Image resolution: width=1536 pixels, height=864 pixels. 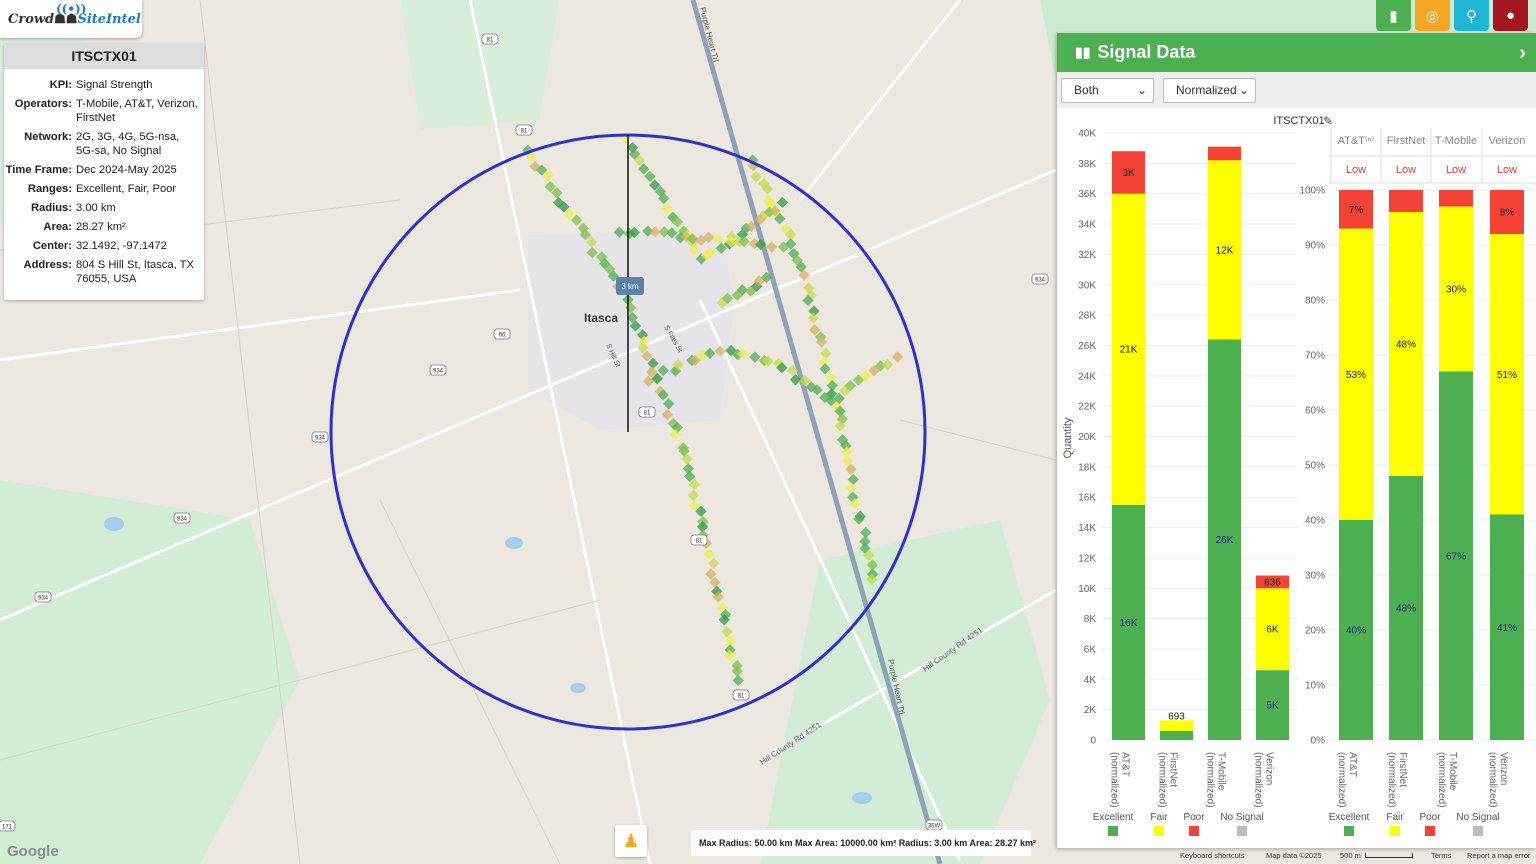 What do you see at coordinates (1225, 250) in the screenshot?
I see `bar-data-label: 12K` at bounding box center [1225, 250].